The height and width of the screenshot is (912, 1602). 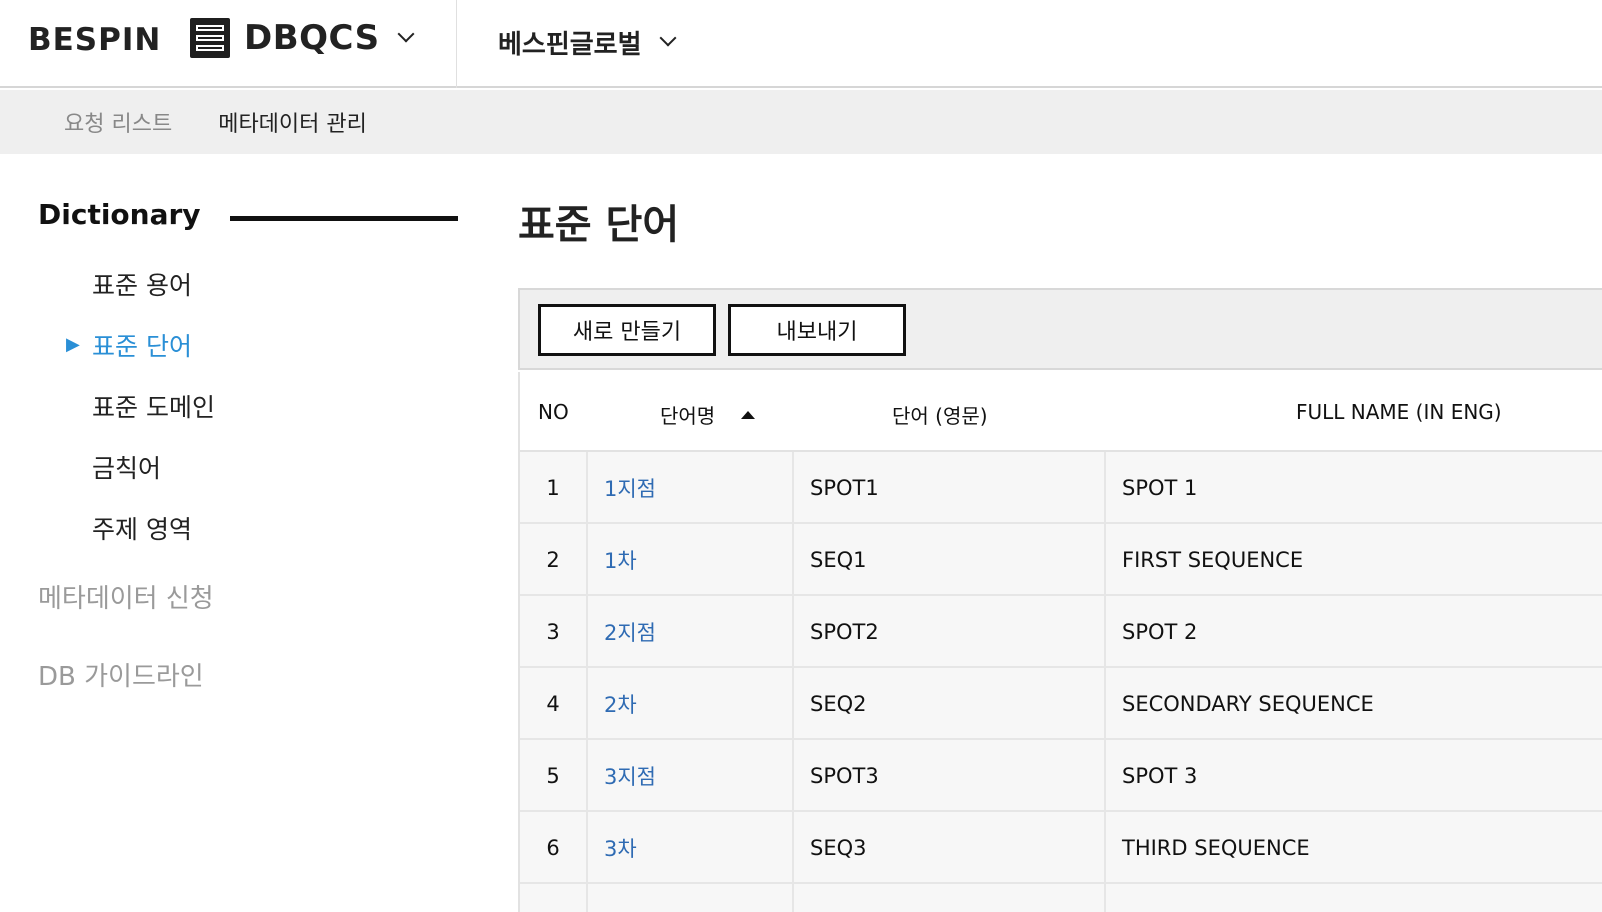 What do you see at coordinates (1353, 560) in the screenshot?
I see `cell-full-name: FIRST SEQUENCE` at bounding box center [1353, 560].